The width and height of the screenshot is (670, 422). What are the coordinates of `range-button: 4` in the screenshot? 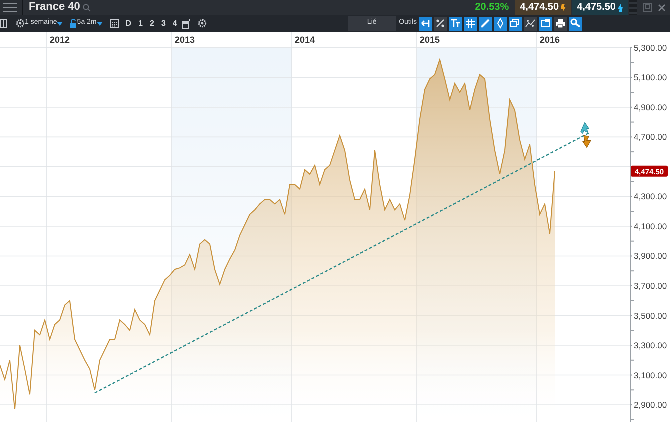 It's located at (175, 24).